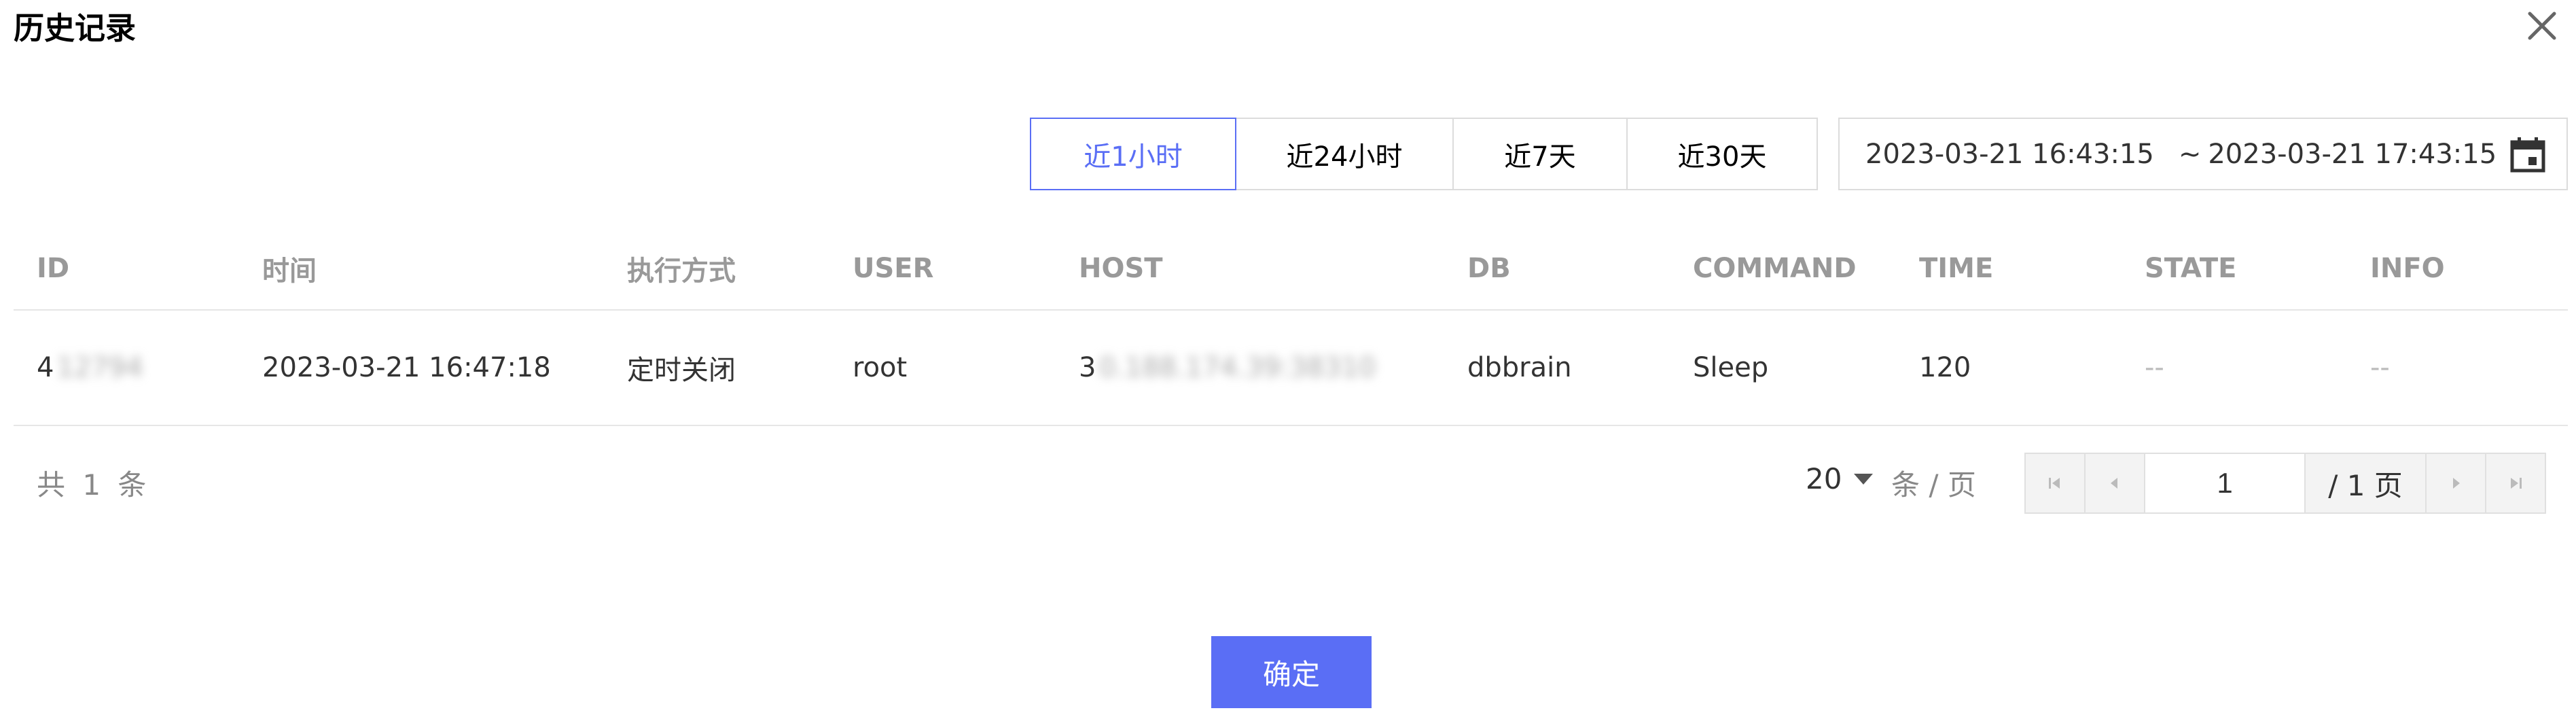  What do you see at coordinates (1775, 268) in the screenshot?
I see `header-command: COMMAND` at bounding box center [1775, 268].